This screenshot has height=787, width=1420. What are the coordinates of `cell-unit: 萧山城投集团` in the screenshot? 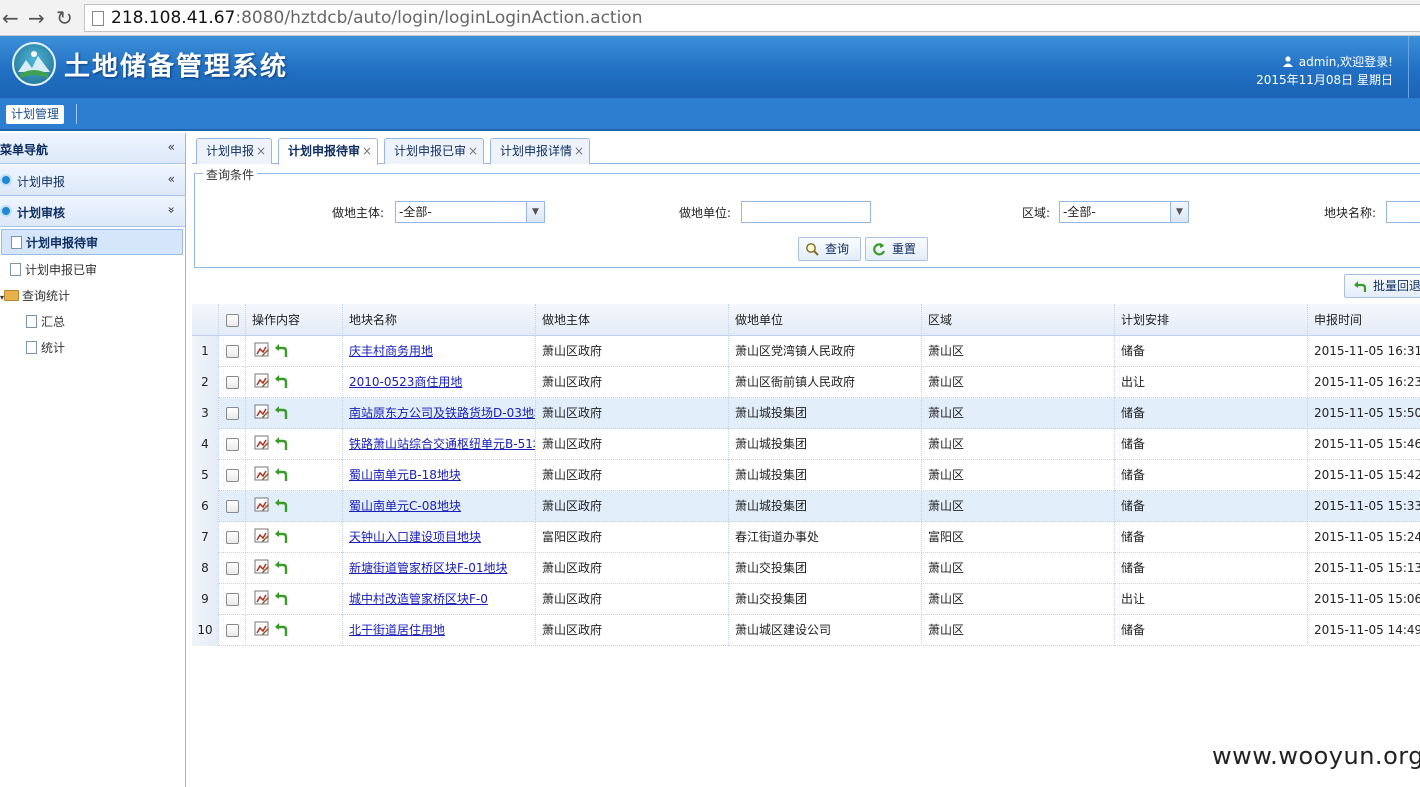 It's located at (825, 413).